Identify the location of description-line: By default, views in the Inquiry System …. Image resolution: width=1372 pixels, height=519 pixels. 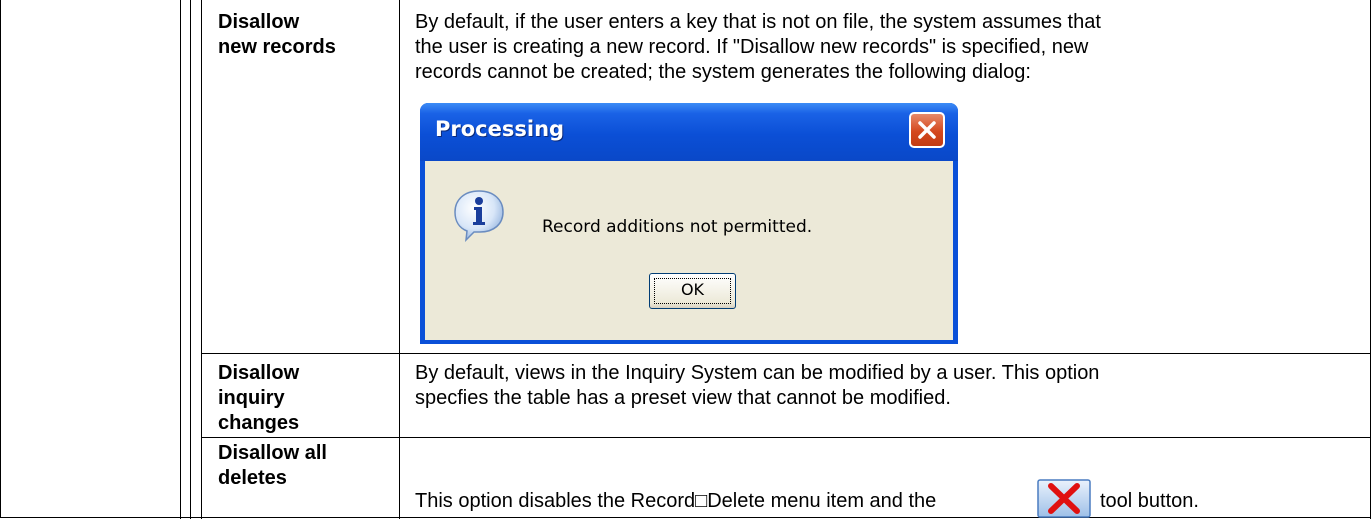
(757, 373).